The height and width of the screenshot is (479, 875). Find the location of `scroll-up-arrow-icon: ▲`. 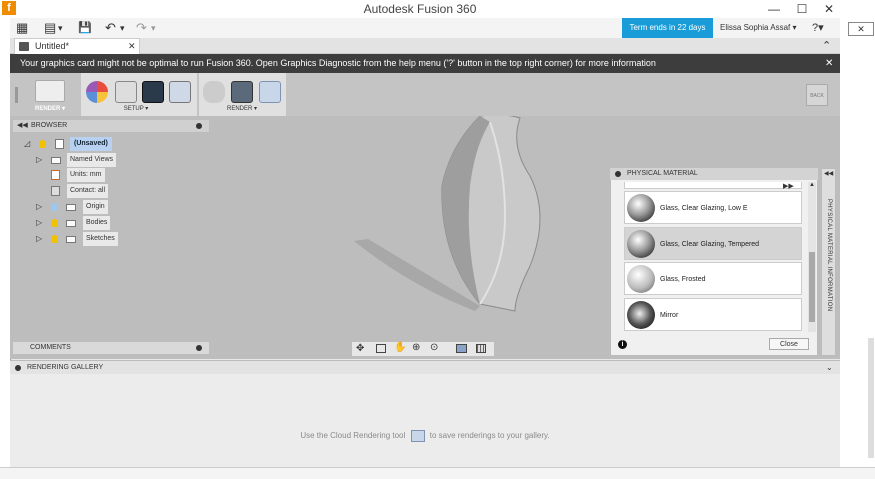

scroll-up-arrow-icon: ▲ is located at coordinates (812, 185).